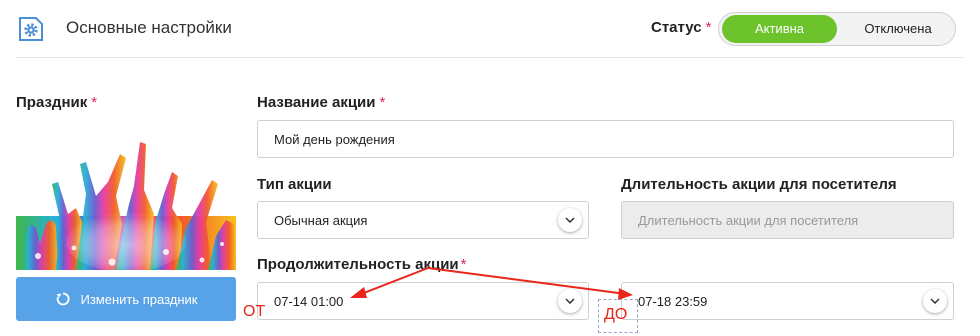 Image resolution: width=980 pixels, height=336 pixels. I want to click on period-to-value: 07-18 23:59, so click(673, 301).